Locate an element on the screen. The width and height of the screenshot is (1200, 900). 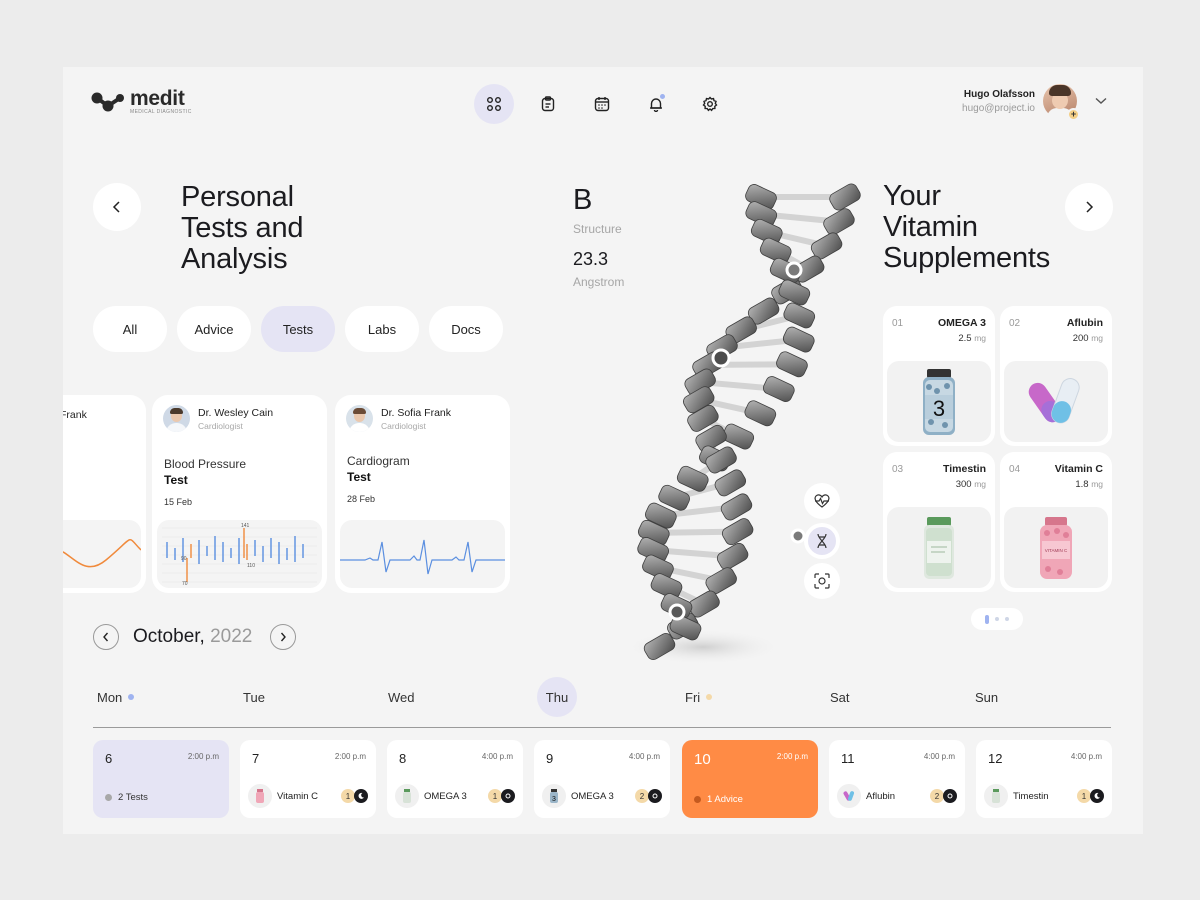
brand-logo: medit MEDICAL DIAGNOSTIC is located at coordinates (141, 101).